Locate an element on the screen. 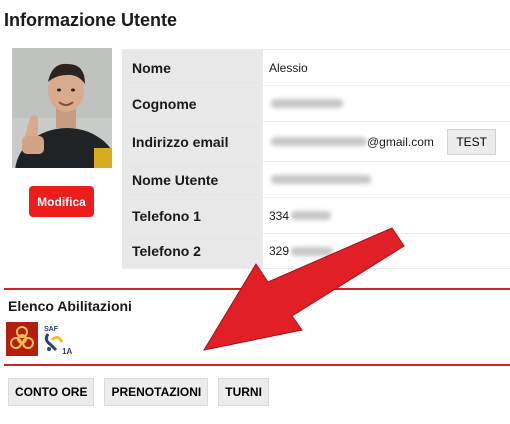 Image resolution: width=510 pixels, height=424 pixels. saf-label: SAF is located at coordinates (51, 329).